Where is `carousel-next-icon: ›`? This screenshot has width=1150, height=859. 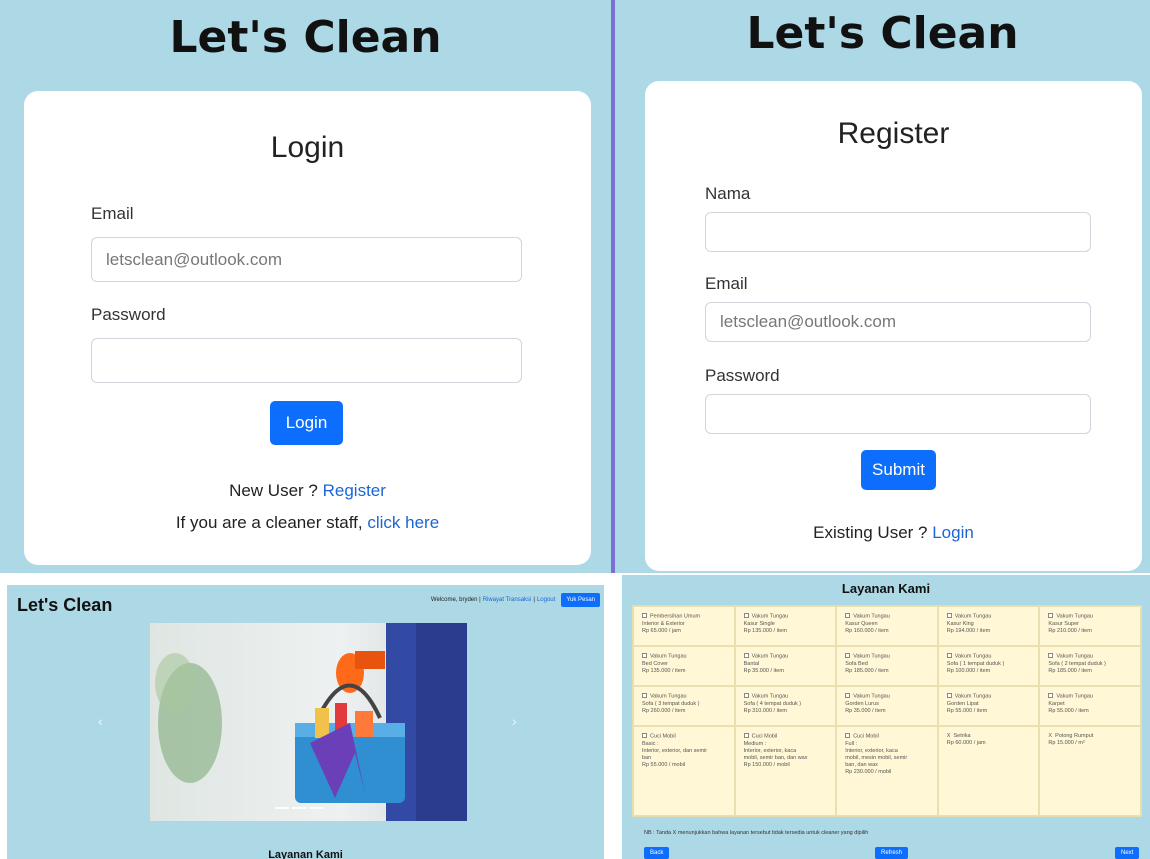 carousel-next-icon: › is located at coordinates (514, 721).